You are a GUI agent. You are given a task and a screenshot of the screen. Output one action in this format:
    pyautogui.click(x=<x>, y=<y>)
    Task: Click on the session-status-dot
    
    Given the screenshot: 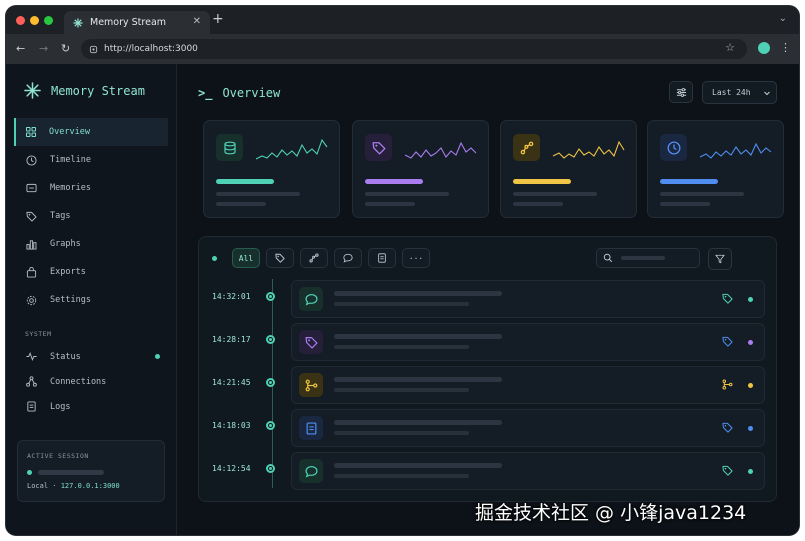 What is the action you would take?
    pyautogui.click(x=29, y=472)
    